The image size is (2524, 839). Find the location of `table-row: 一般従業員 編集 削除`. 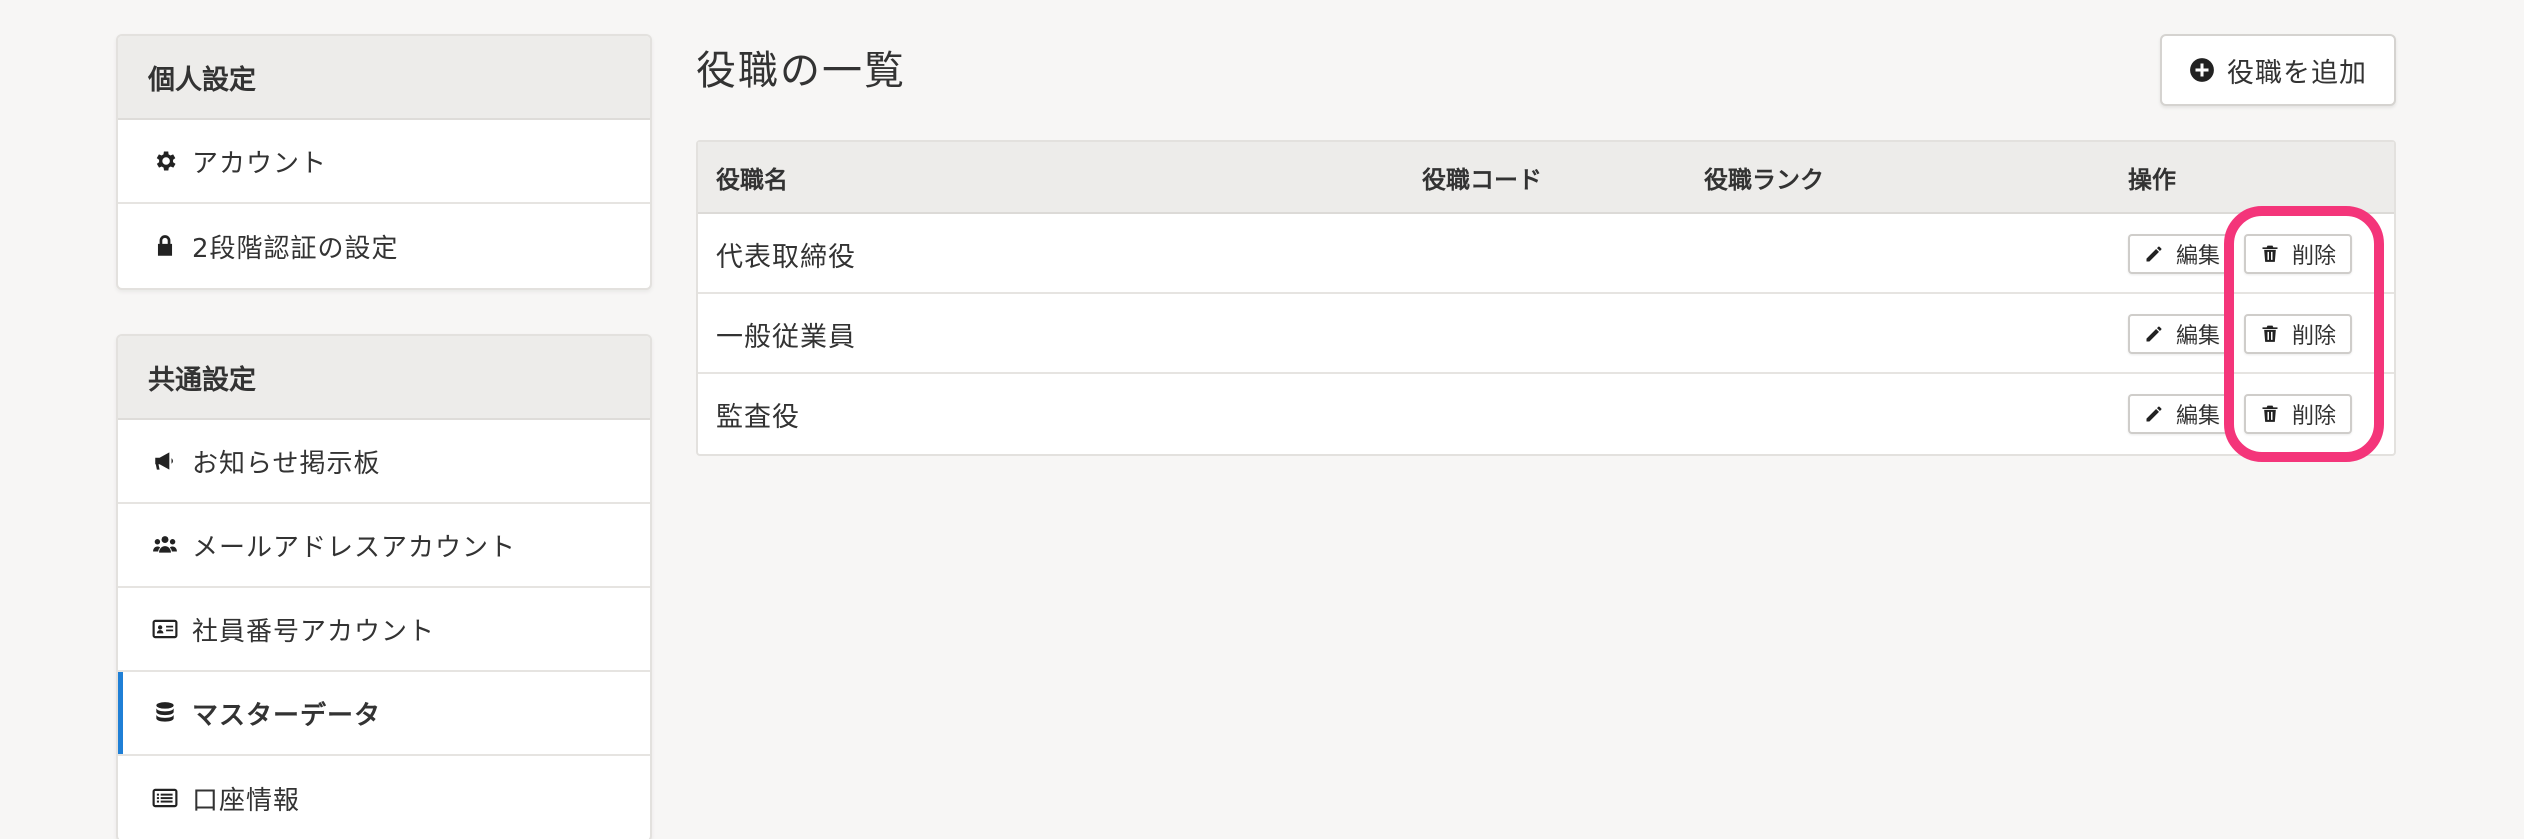

table-row: 一般従業員 編集 削除 is located at coordinates (1546, 334).